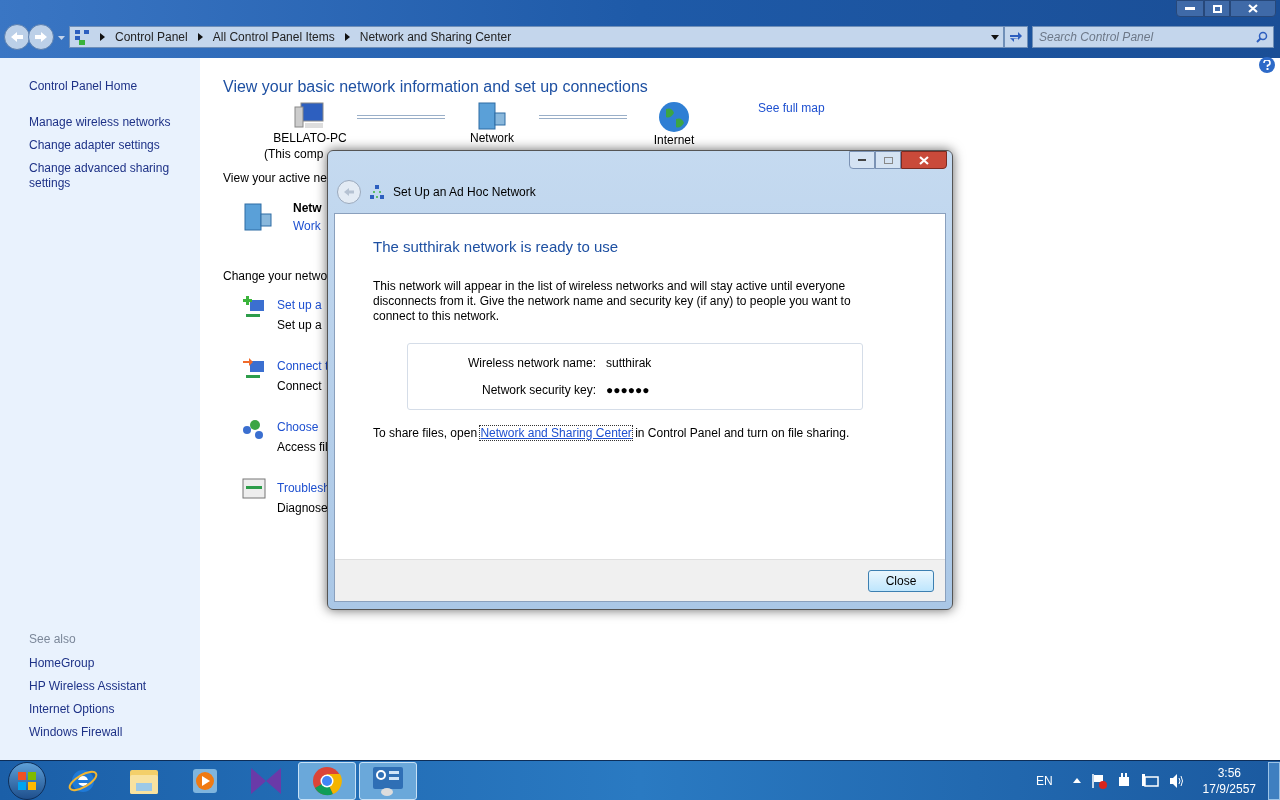  Describe the element at coordinates (275, 178) in the screenshot. I see `active-networks-heading: View your active ne` at that location.